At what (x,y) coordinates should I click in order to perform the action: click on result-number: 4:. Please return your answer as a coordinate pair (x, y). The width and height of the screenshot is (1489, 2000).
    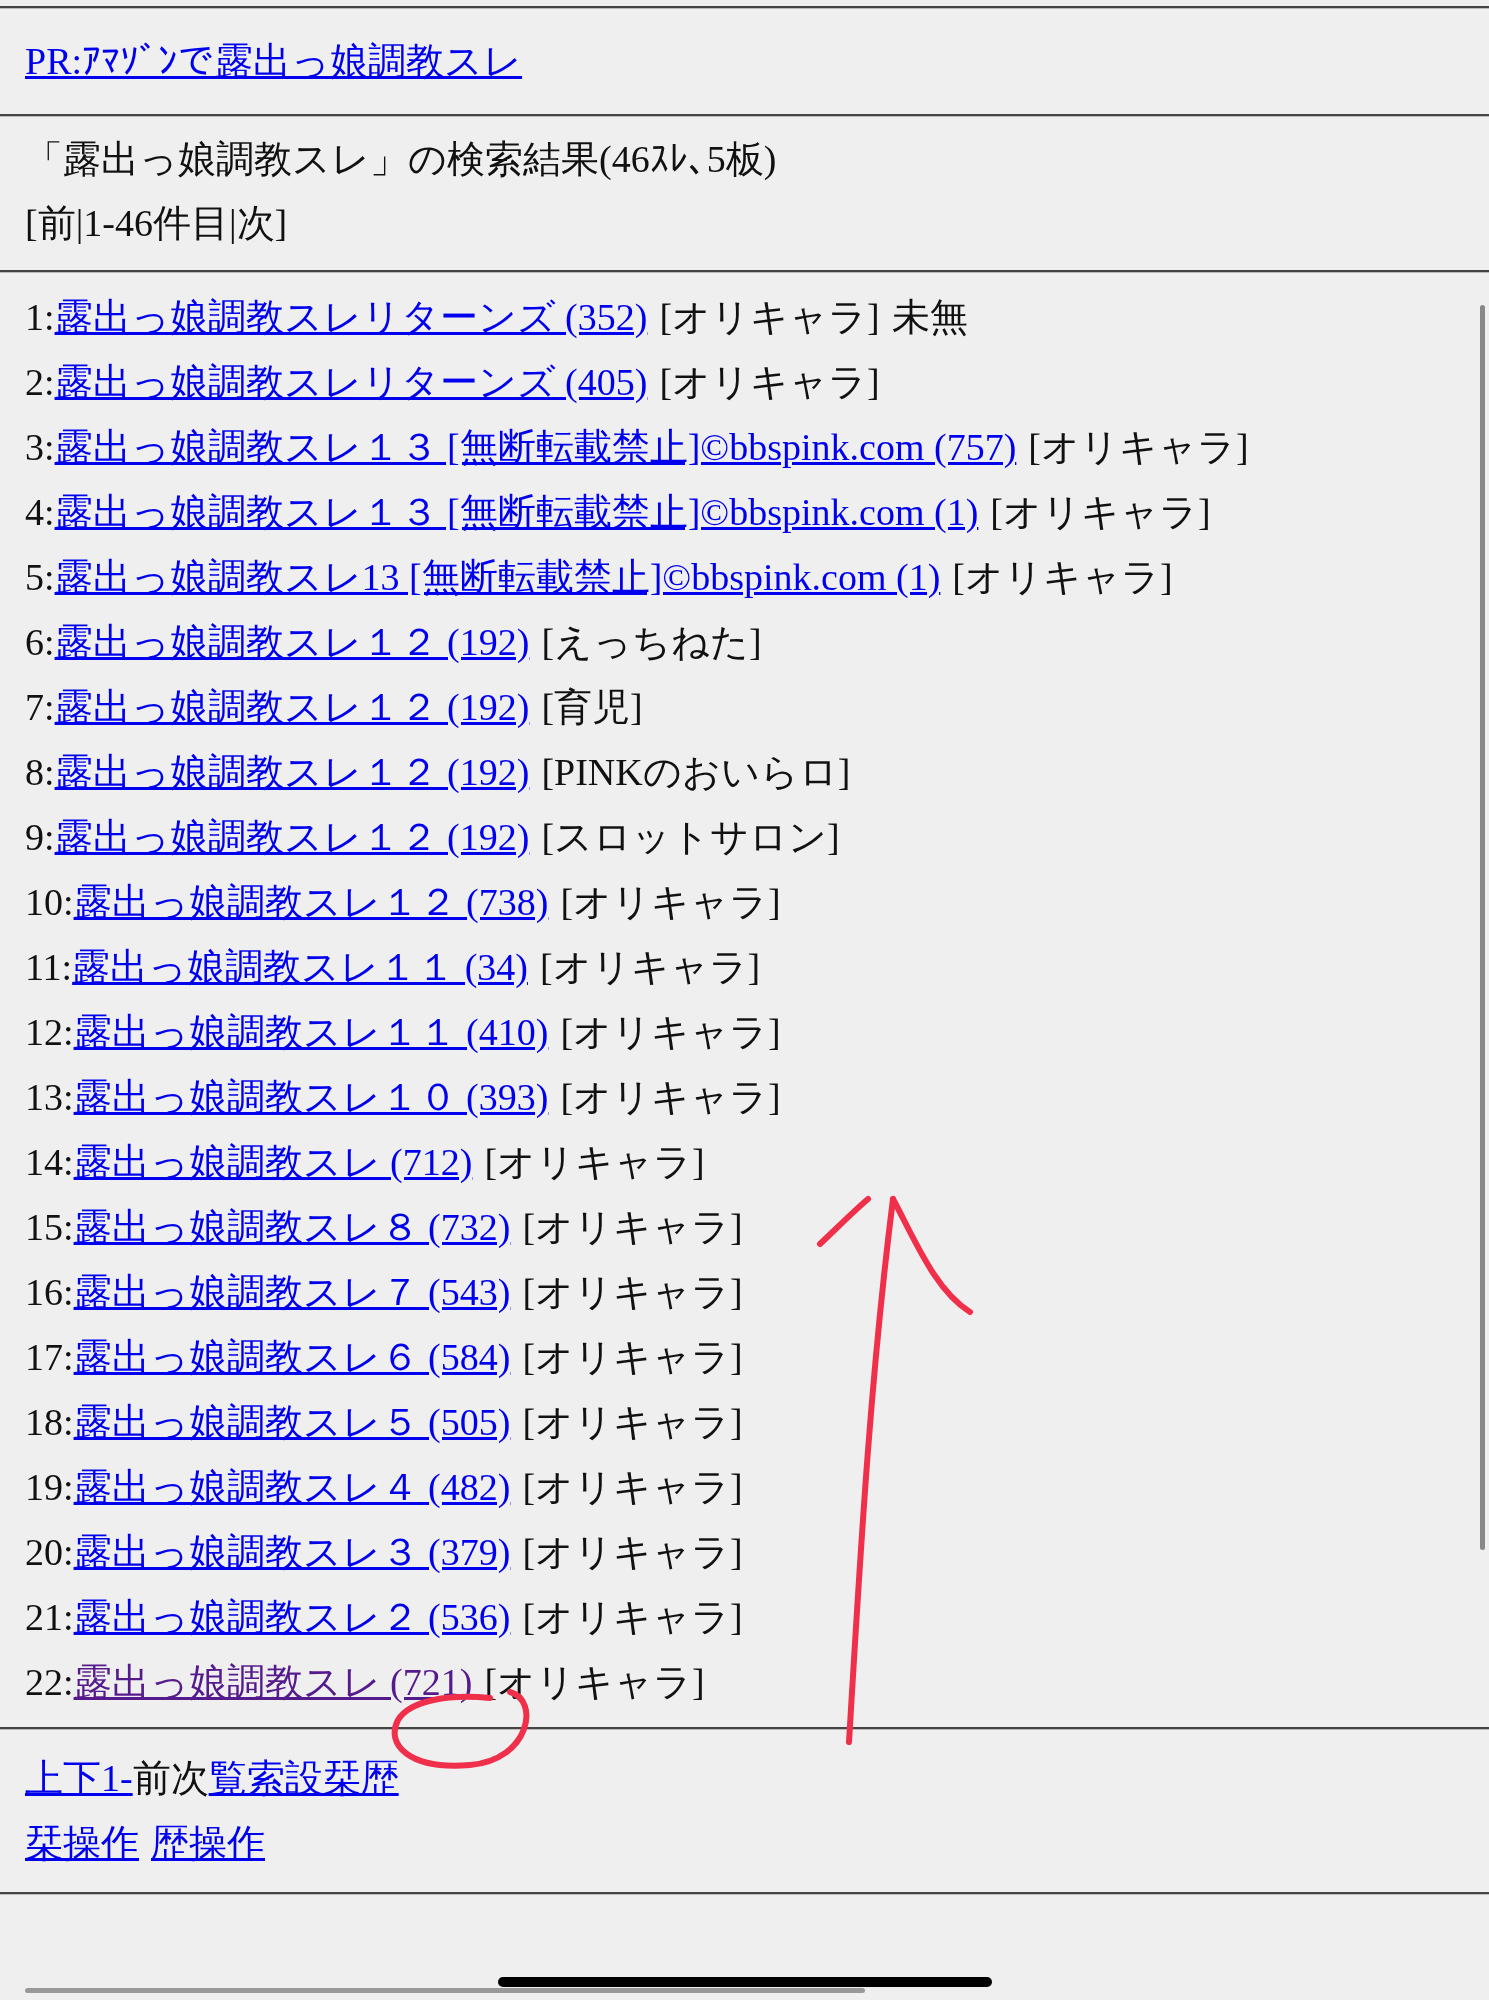
    Looking at the image, I should click on (40, 512).